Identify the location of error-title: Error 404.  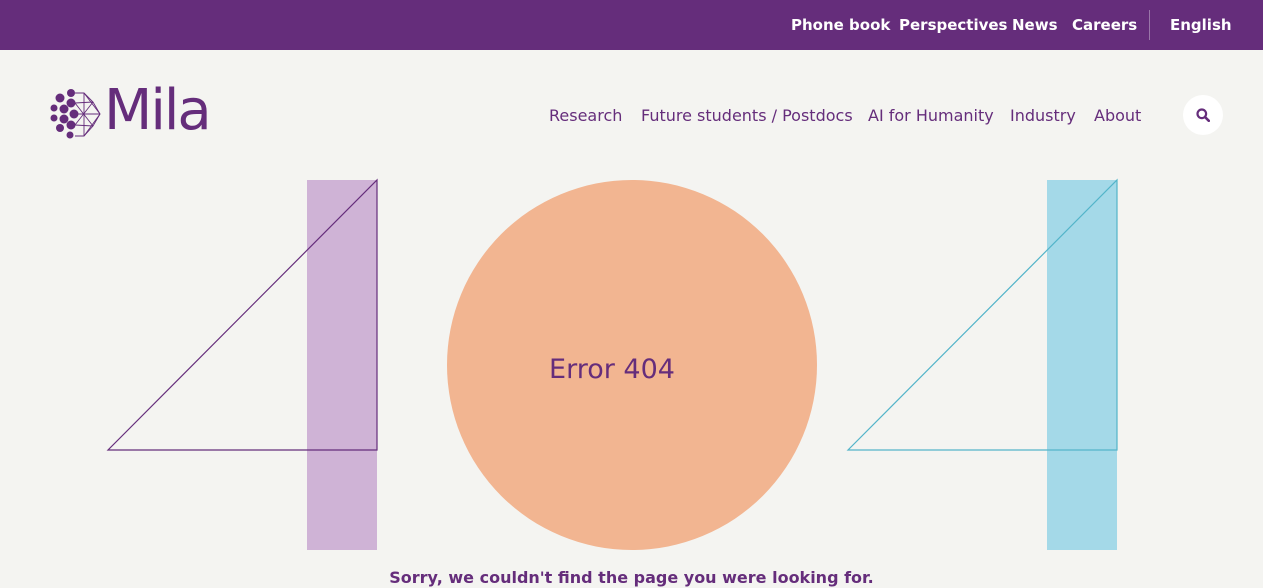
(612, 369).